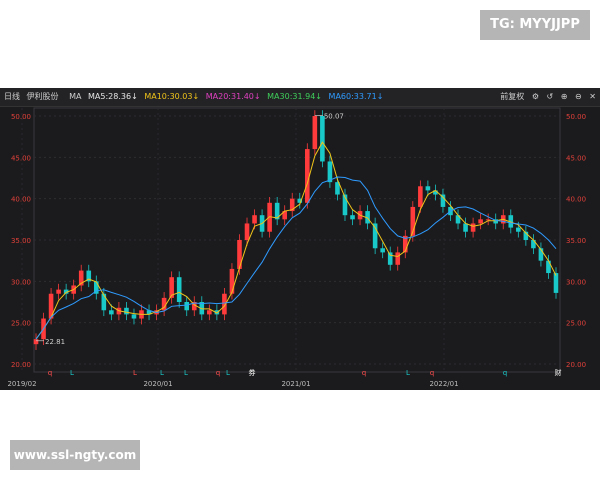 Image resolution: width=600 pixels, height=480 pixels. I want to click on watermark-top-right: TG: MYYJJPP, so click(535, 25).